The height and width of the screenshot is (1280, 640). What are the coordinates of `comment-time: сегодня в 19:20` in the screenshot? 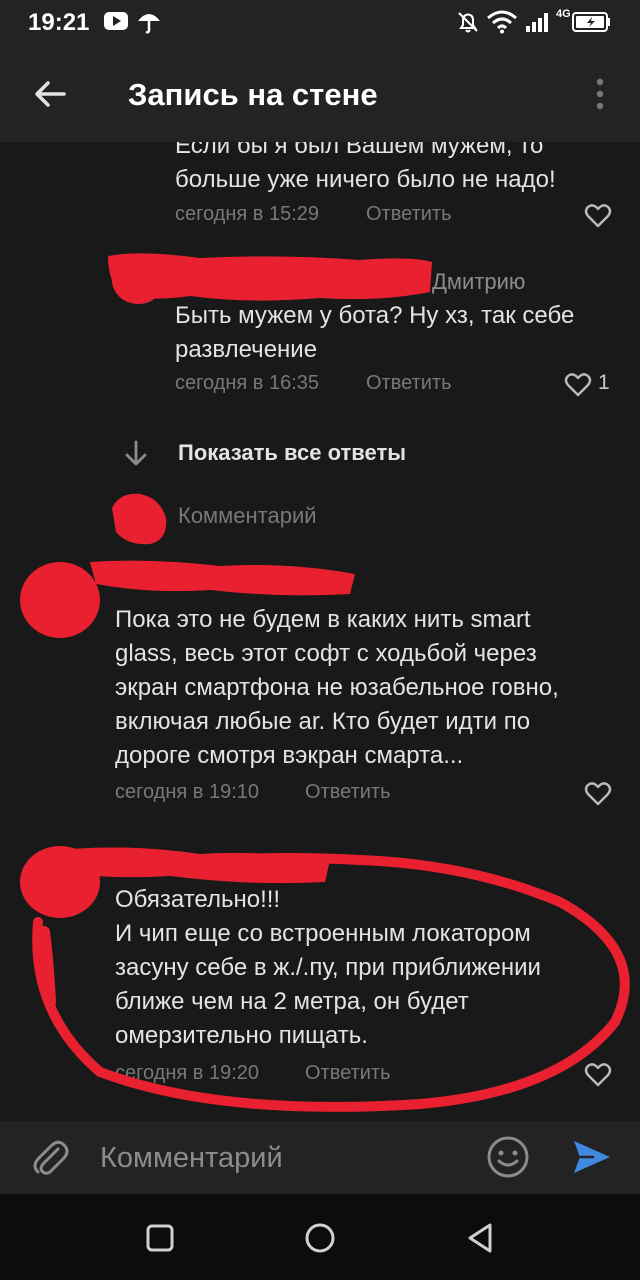 It's located at (187, 1073).